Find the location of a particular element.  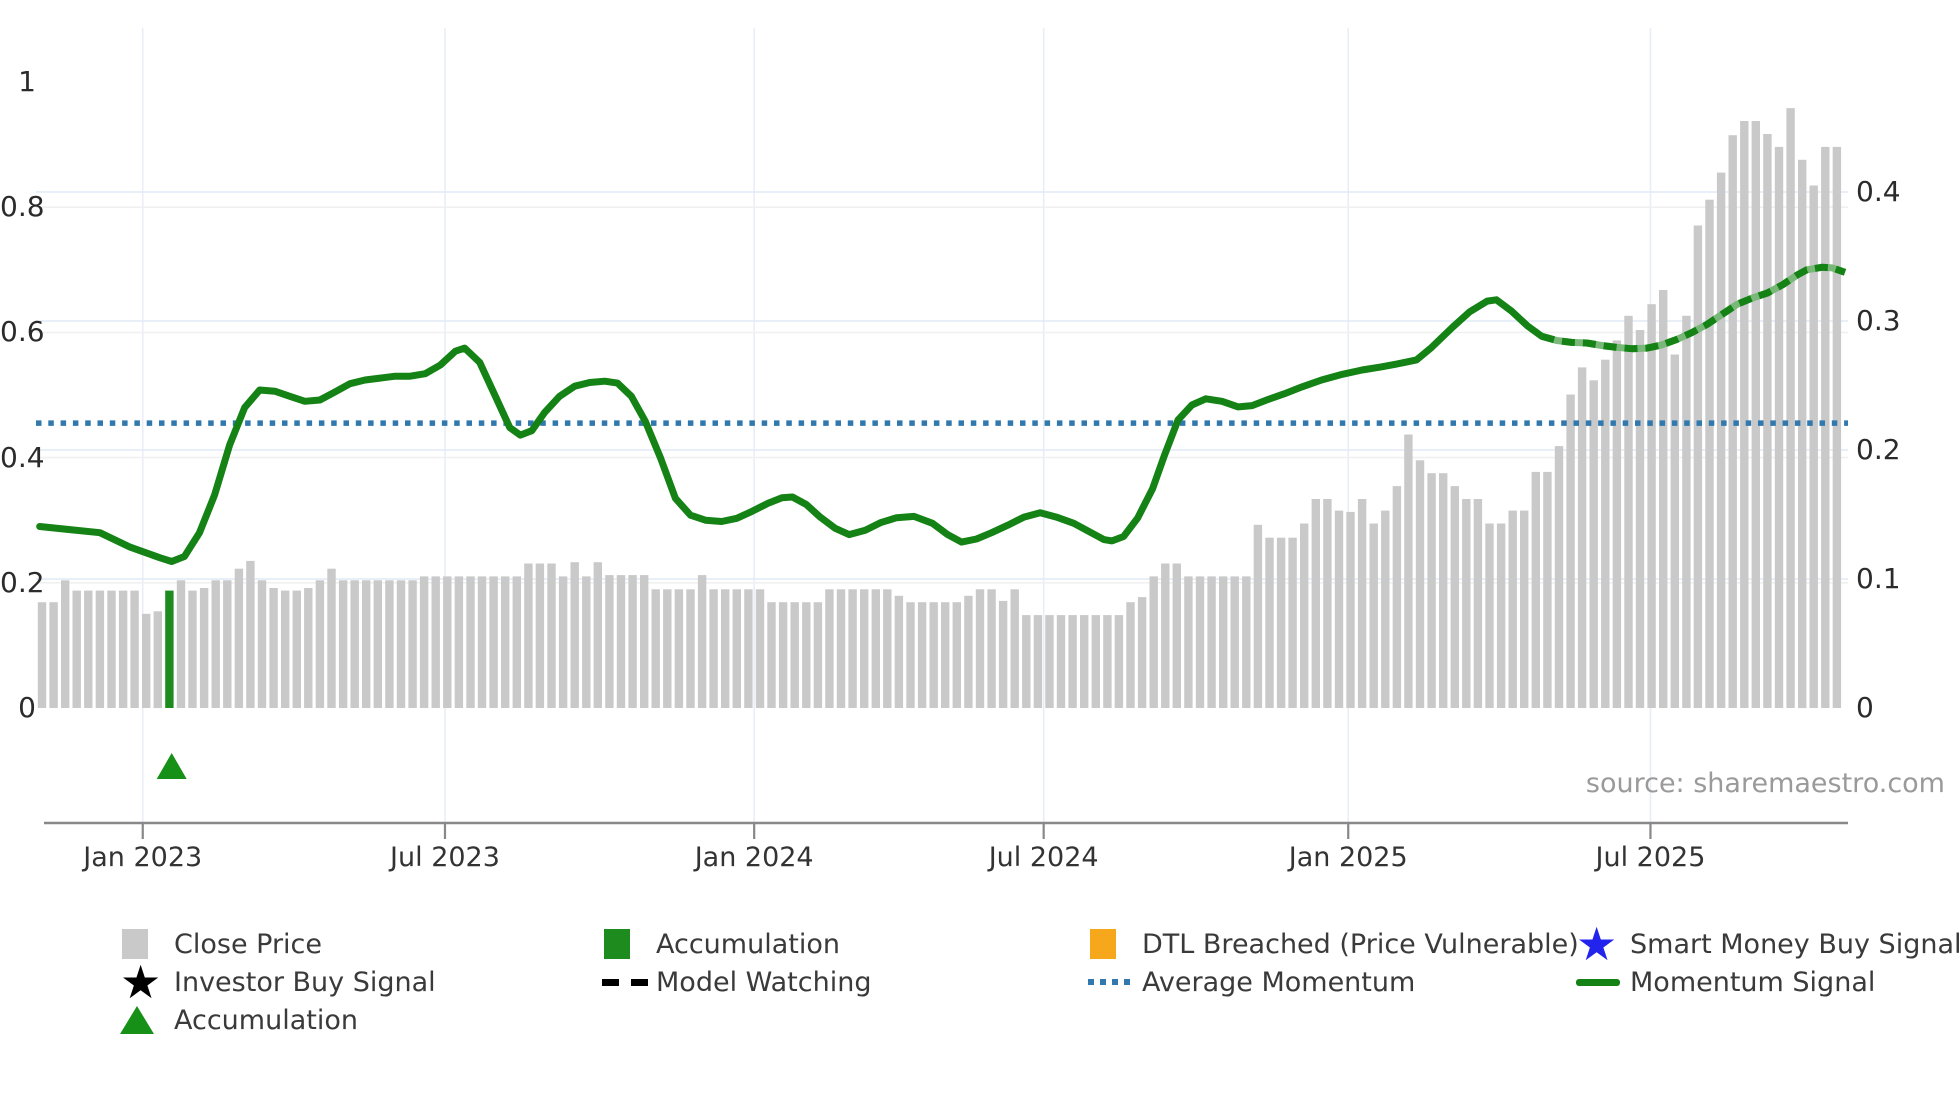

black-star-icon is located at coordinates (144, 982).